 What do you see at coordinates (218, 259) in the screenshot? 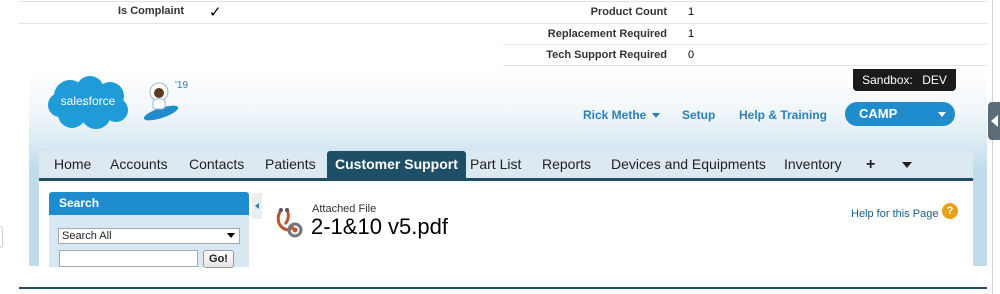
I see `go-button: Go!` at bounding box center [218, 259].